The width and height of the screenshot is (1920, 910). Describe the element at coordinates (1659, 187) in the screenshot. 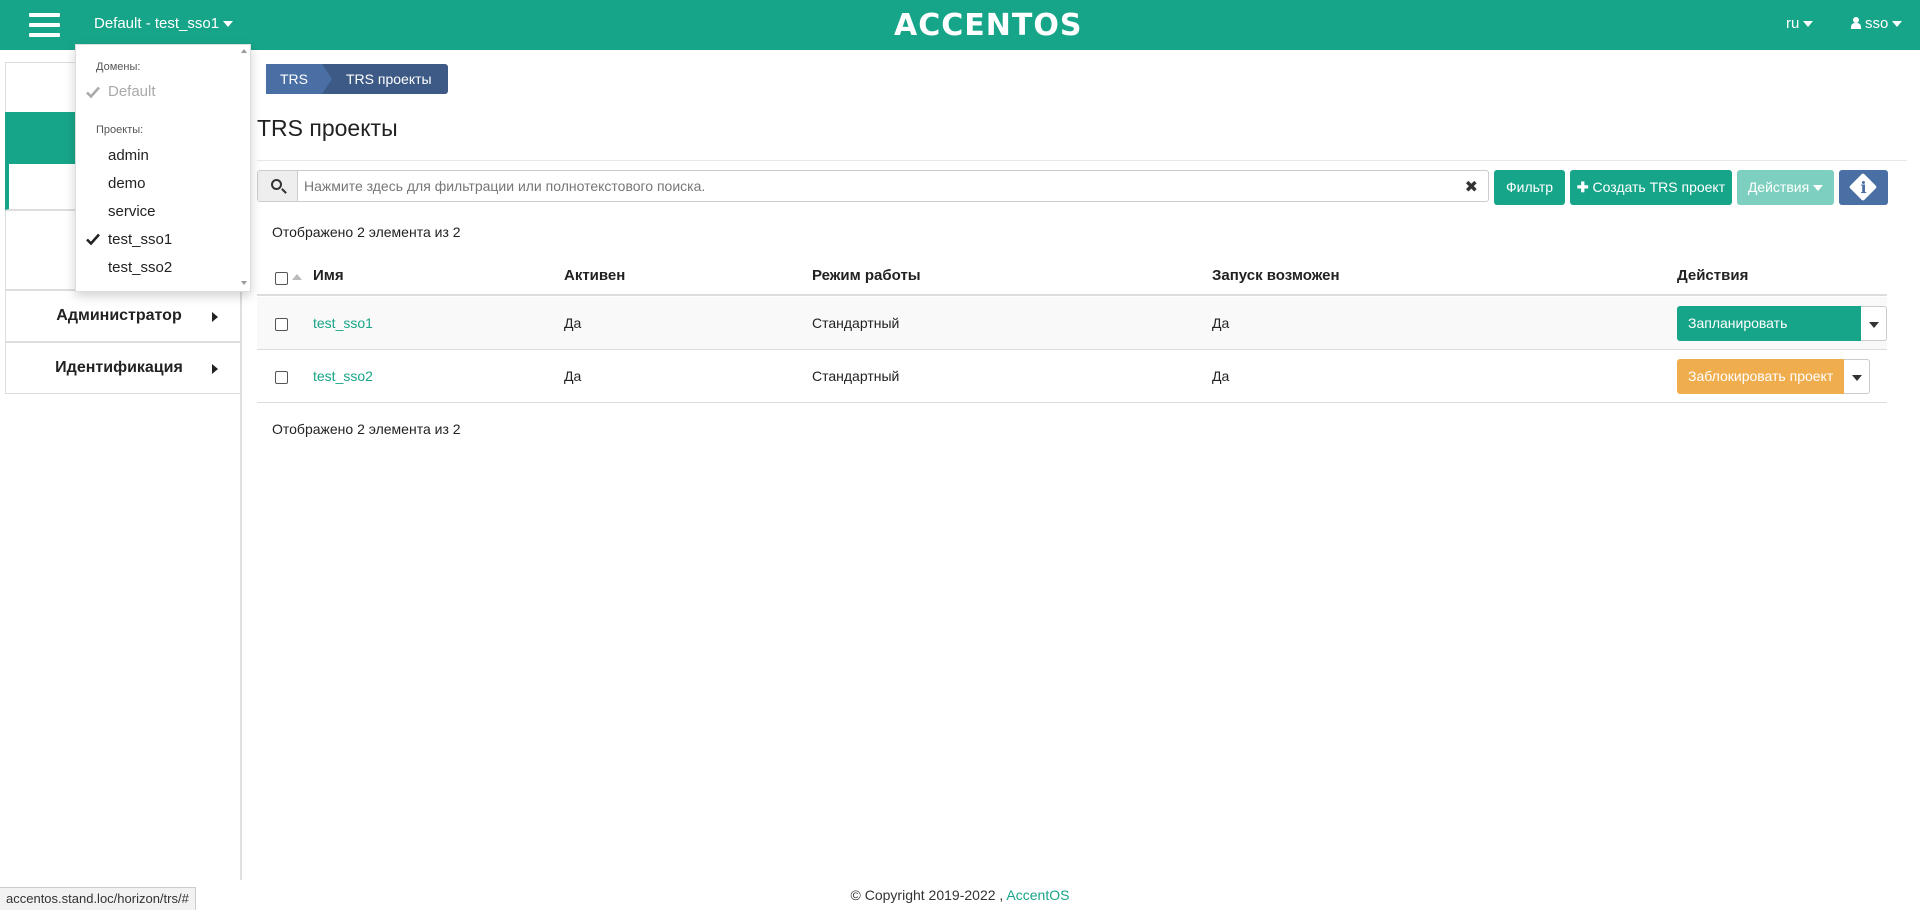

I see `create-button-label: Создать TRS проект` at that location.